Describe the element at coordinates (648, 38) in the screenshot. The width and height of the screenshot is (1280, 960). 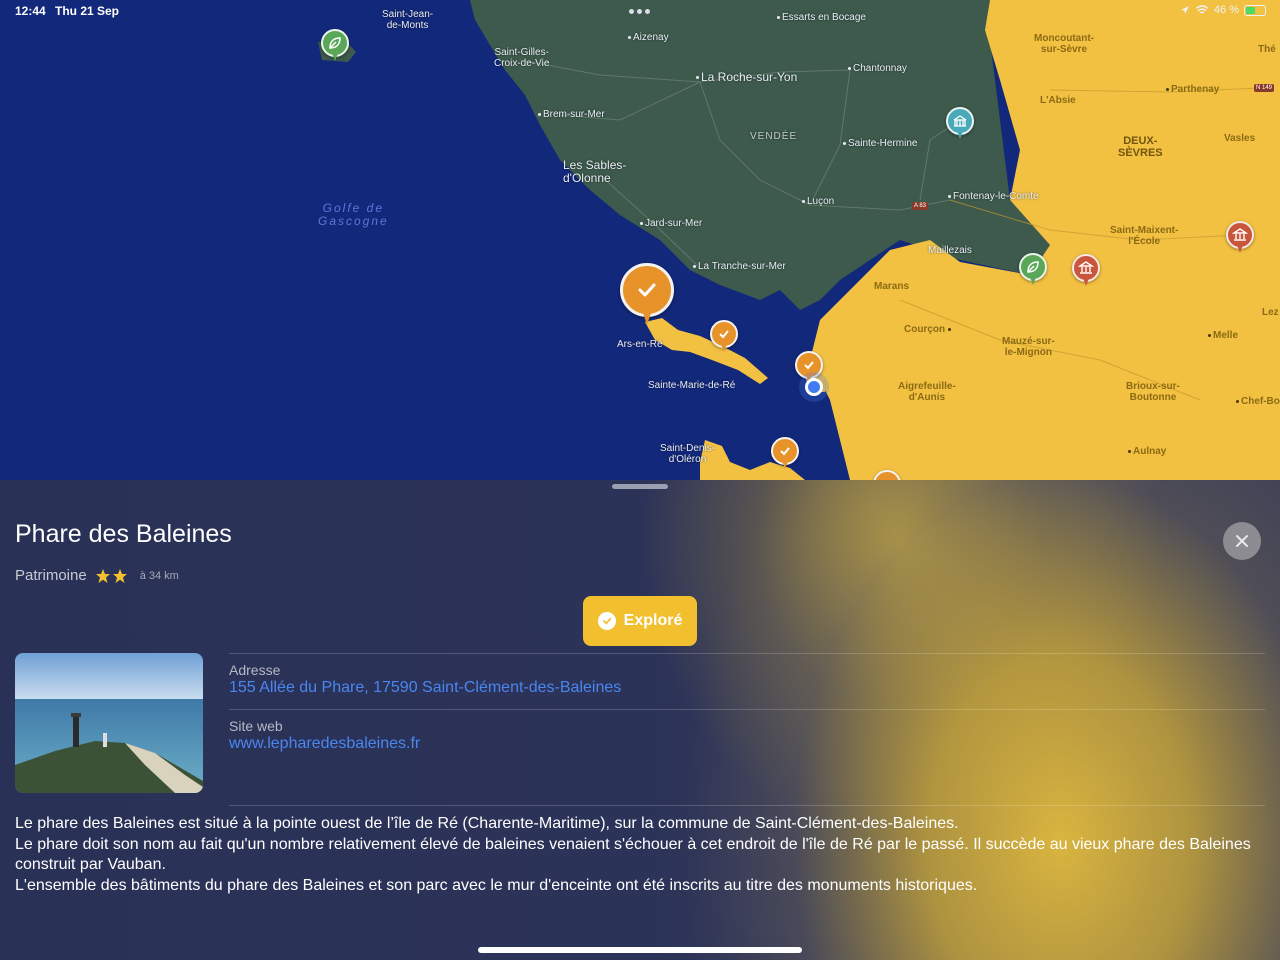
I see `place-aizenay: Aizenay` at that location.